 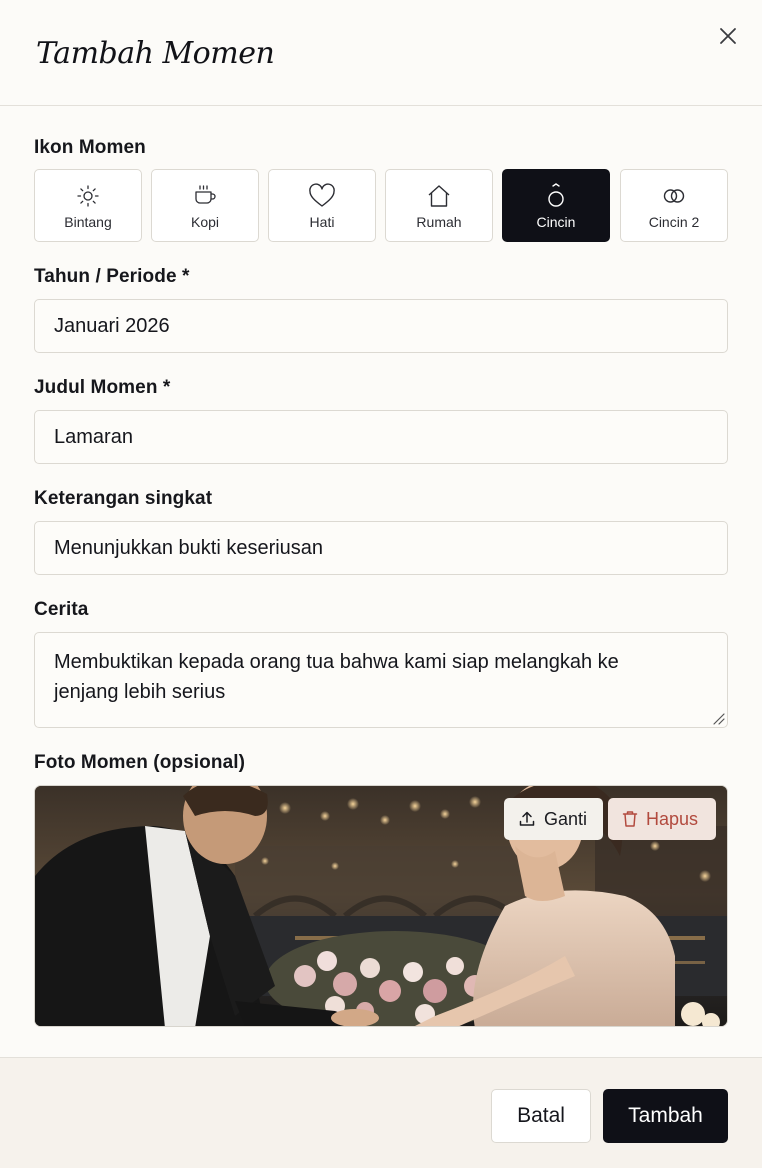 I want to click on resize-handle-icon, so click(x=718, y=718).